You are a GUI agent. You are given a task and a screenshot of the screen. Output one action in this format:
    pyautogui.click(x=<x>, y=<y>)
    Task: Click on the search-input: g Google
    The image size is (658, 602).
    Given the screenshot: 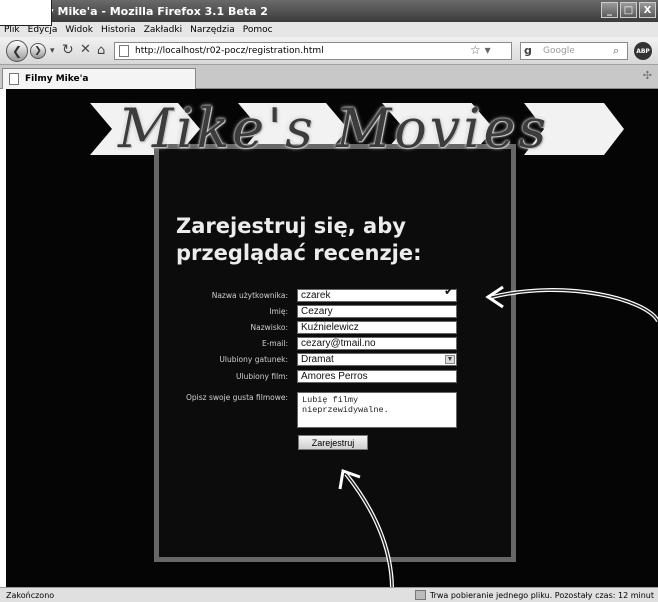 What is the action you would take?
    pyautogui.click(x=574, y=51)
    